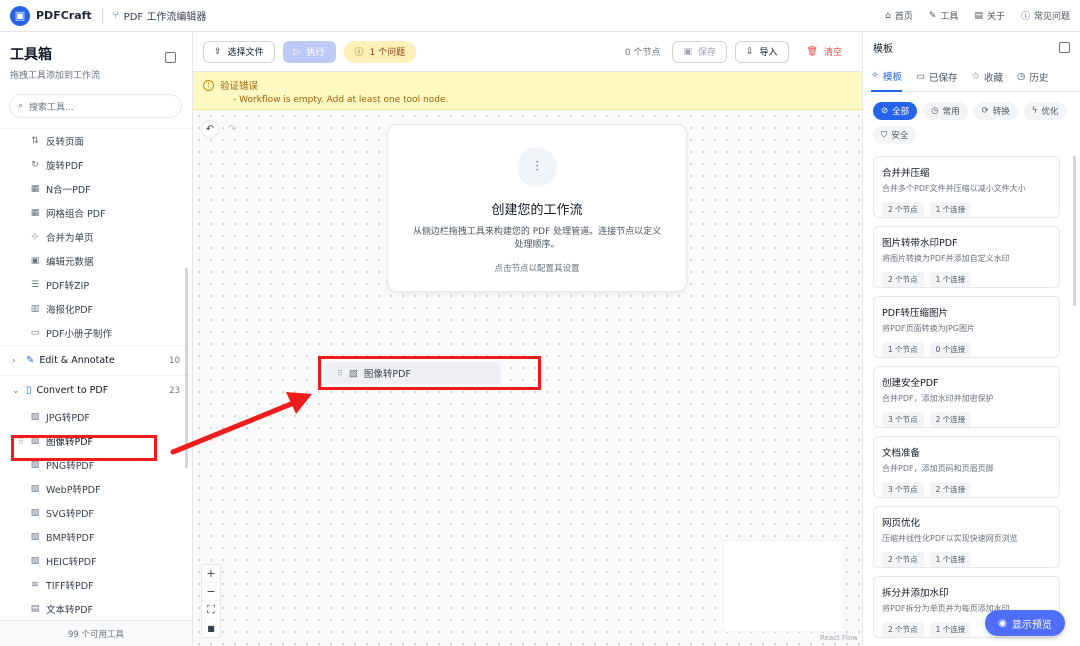  I want to click on undo-button: ↶, so click(210, 129).